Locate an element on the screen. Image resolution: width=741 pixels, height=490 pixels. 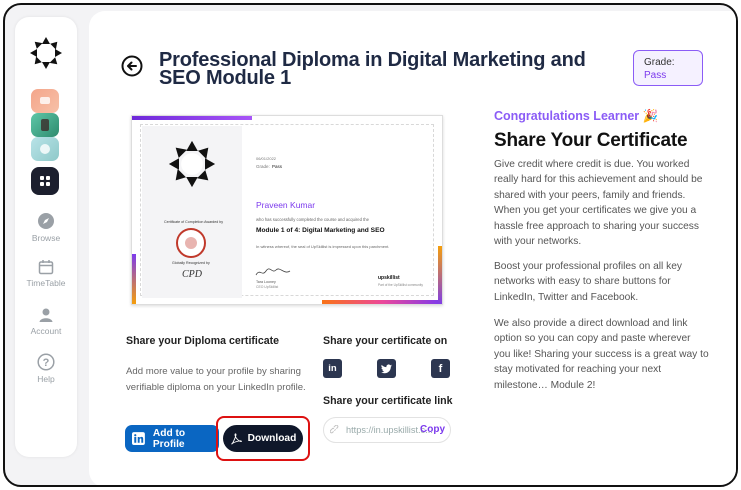
sidebar-item-timetable: TimeTable is located at coordinates (46, 273).